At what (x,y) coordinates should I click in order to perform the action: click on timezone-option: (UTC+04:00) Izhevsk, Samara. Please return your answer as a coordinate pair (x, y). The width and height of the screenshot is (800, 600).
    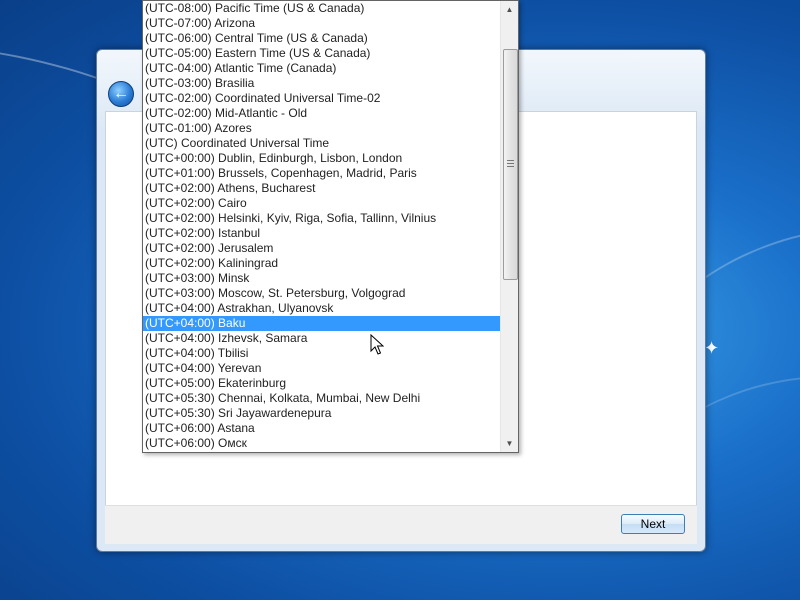
    Looking at the image, I should click on (321, 338).